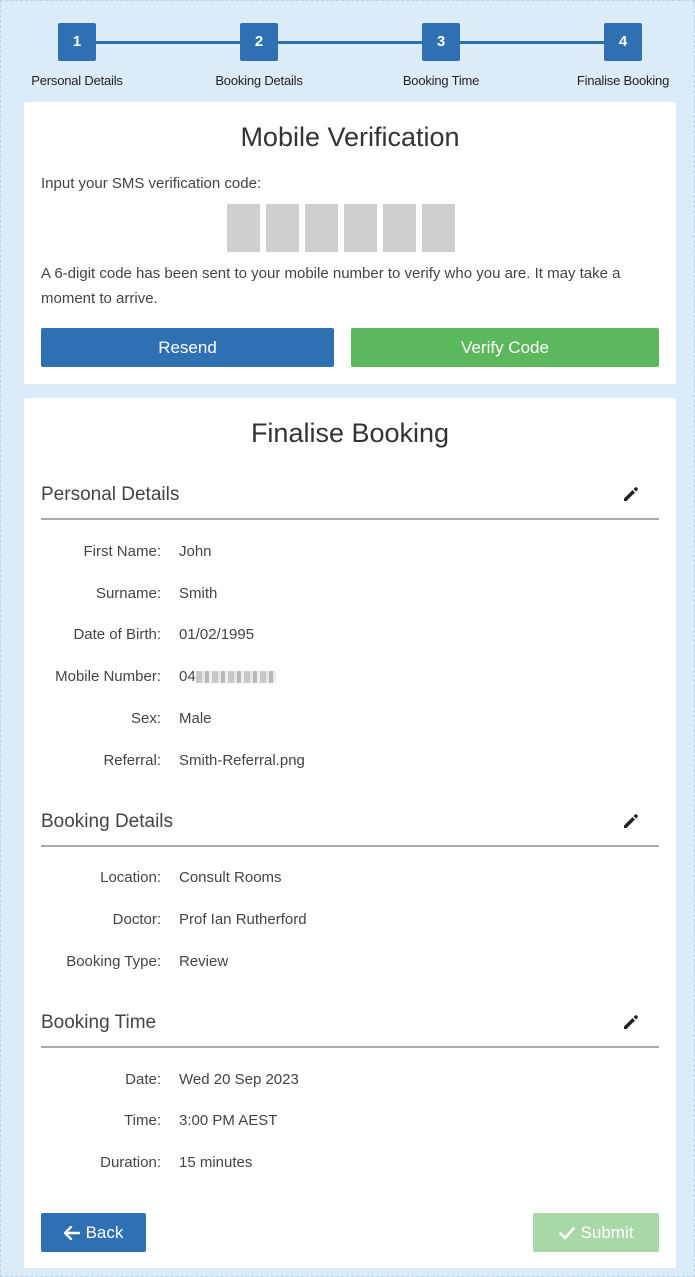 The height and width of the screenshot is (1277, 695). What do you see at coordinates (217, 634) in the screenshot?
I see `detail-value: 01/02/1995` at bounding box center [217, 634].